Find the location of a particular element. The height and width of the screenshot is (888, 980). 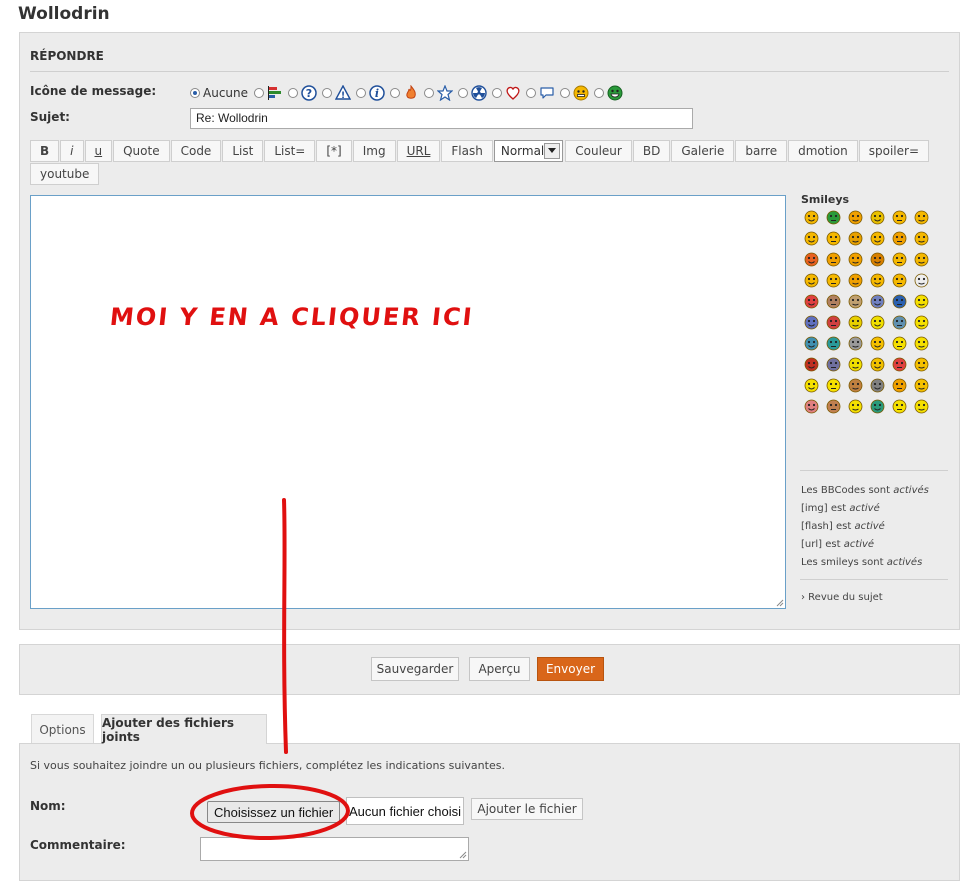

gallery-button: Galerie is located at coordinates (703, 151).